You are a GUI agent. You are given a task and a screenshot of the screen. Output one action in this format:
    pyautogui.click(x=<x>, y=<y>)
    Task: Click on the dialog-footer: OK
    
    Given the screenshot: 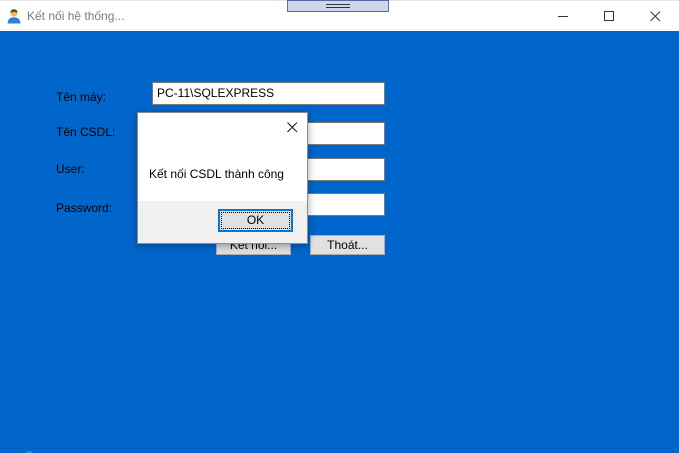 What is the action you would take?
    pyautogui.click(x=222, y=222)
    